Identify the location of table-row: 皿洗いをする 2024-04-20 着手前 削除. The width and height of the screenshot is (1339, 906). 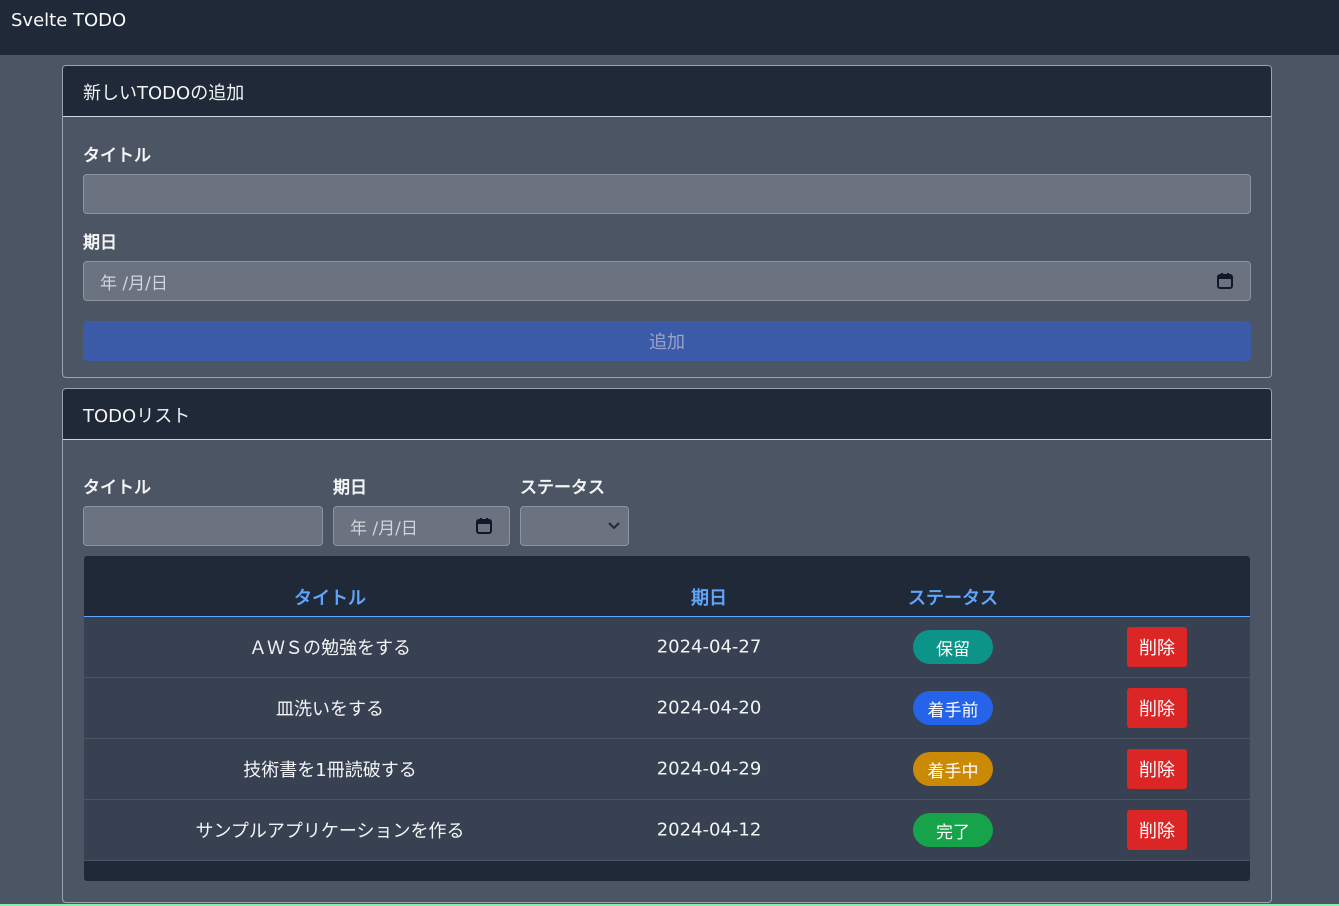
(667, 708).